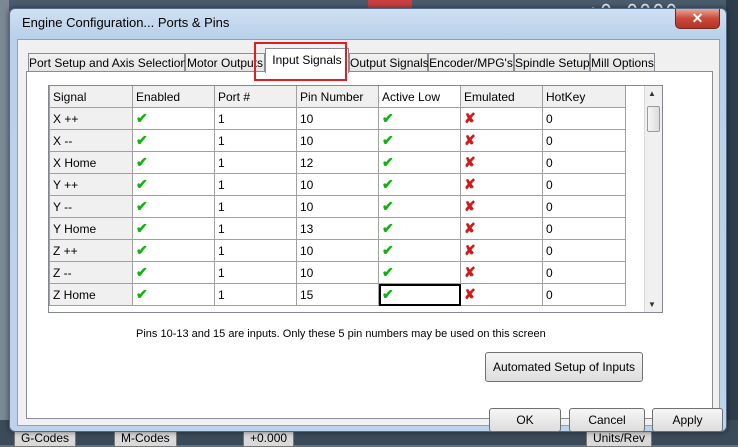  What do you see at coordinates (501, 97) in the screenshot?
I see `col-header-emulated: Emulated` at bounding box center [501, 97].